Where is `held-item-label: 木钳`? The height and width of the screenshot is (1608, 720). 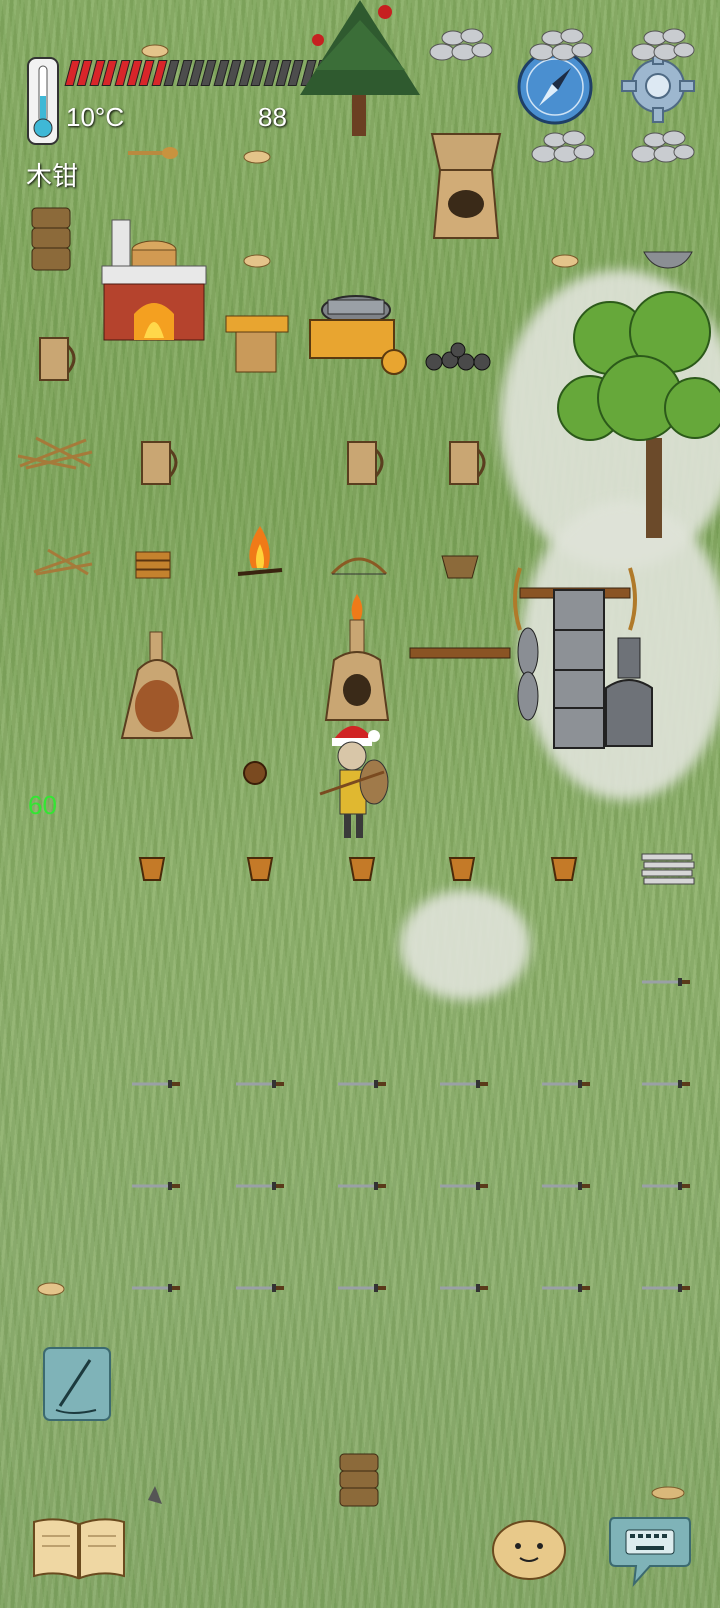 held-item-label: 木钳 is located at coordinates (52, 177).